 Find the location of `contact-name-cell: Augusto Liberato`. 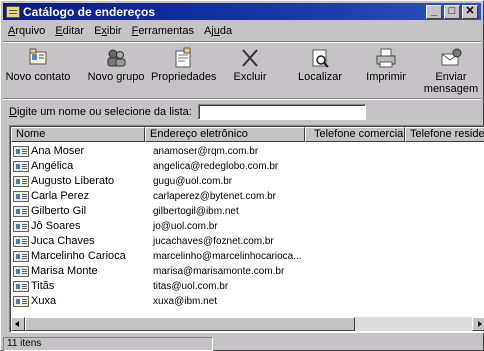

contact-name-cell: Augusto Liberato is located at coordinates (63, 181).